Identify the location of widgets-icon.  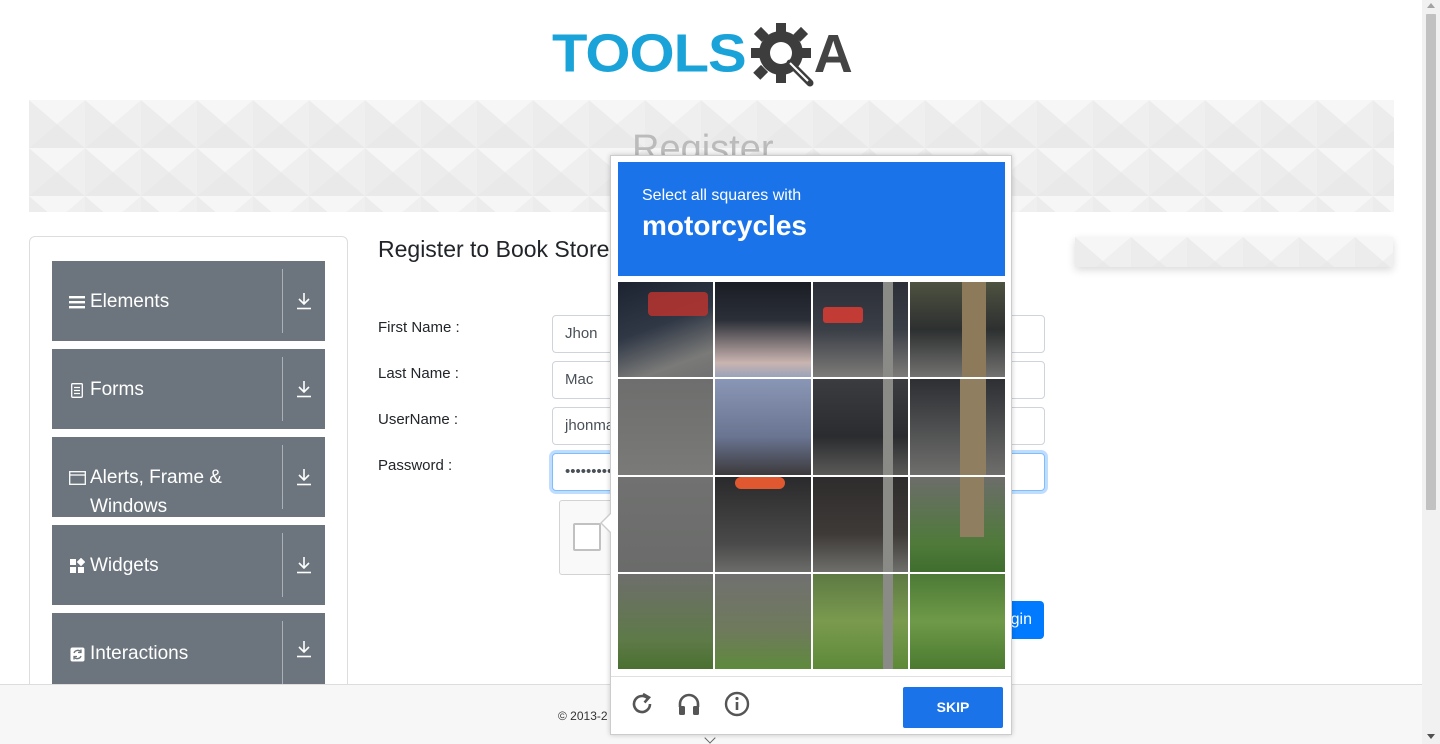
(77, 566).